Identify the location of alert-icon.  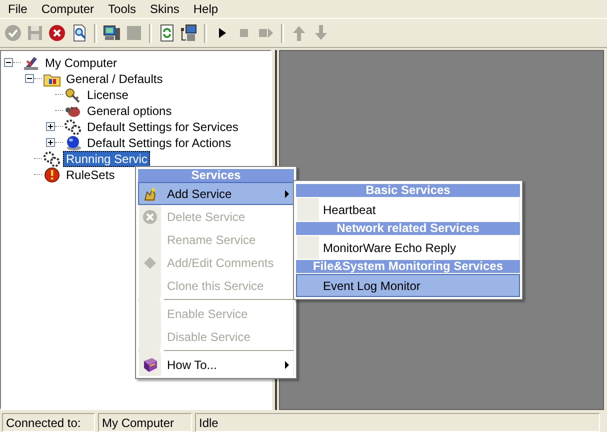
(52, 174).